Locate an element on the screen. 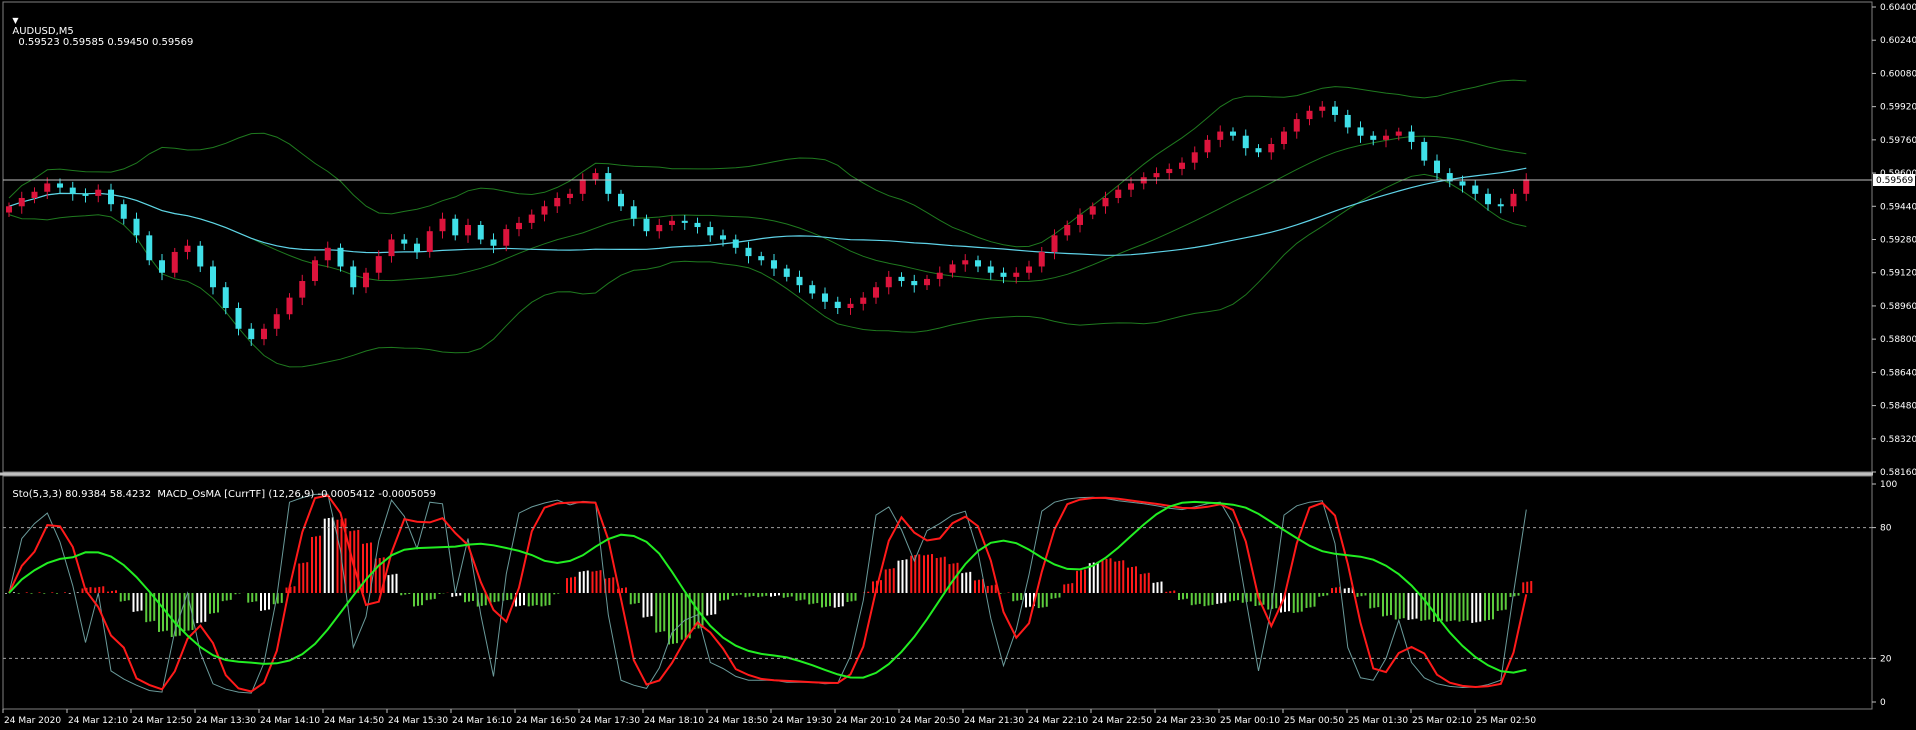  chevron-down-icon: ▼ is located at coordinates (15, 20).